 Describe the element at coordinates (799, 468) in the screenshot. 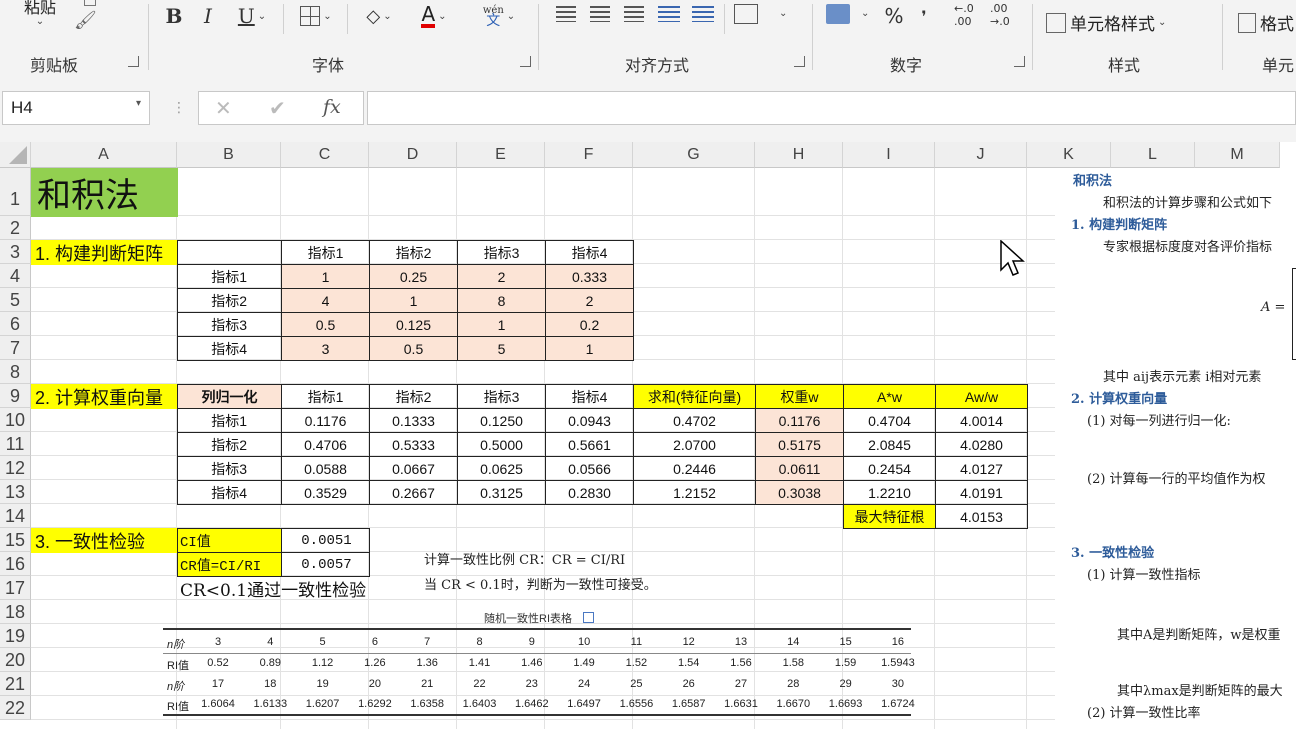

I see `weight-cell: 0.0611` at that location.